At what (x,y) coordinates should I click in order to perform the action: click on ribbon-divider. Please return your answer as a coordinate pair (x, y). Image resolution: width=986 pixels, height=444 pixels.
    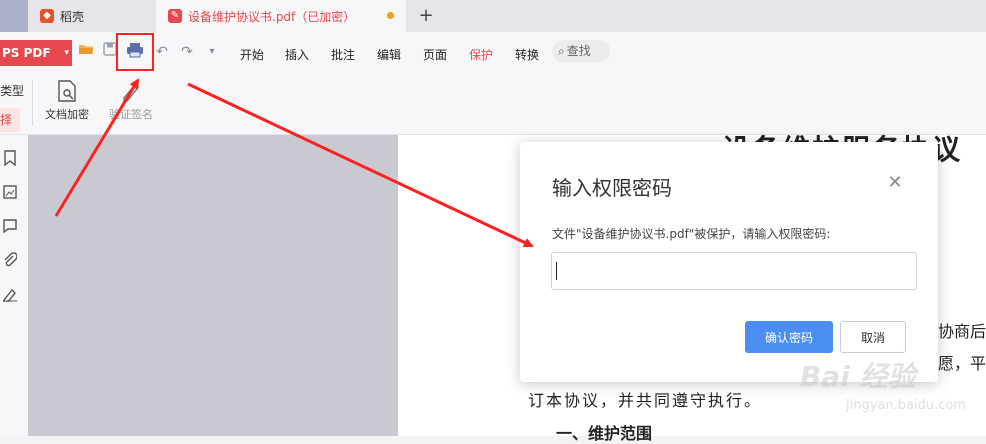
    Looking at the image, I should click on (32, 103).